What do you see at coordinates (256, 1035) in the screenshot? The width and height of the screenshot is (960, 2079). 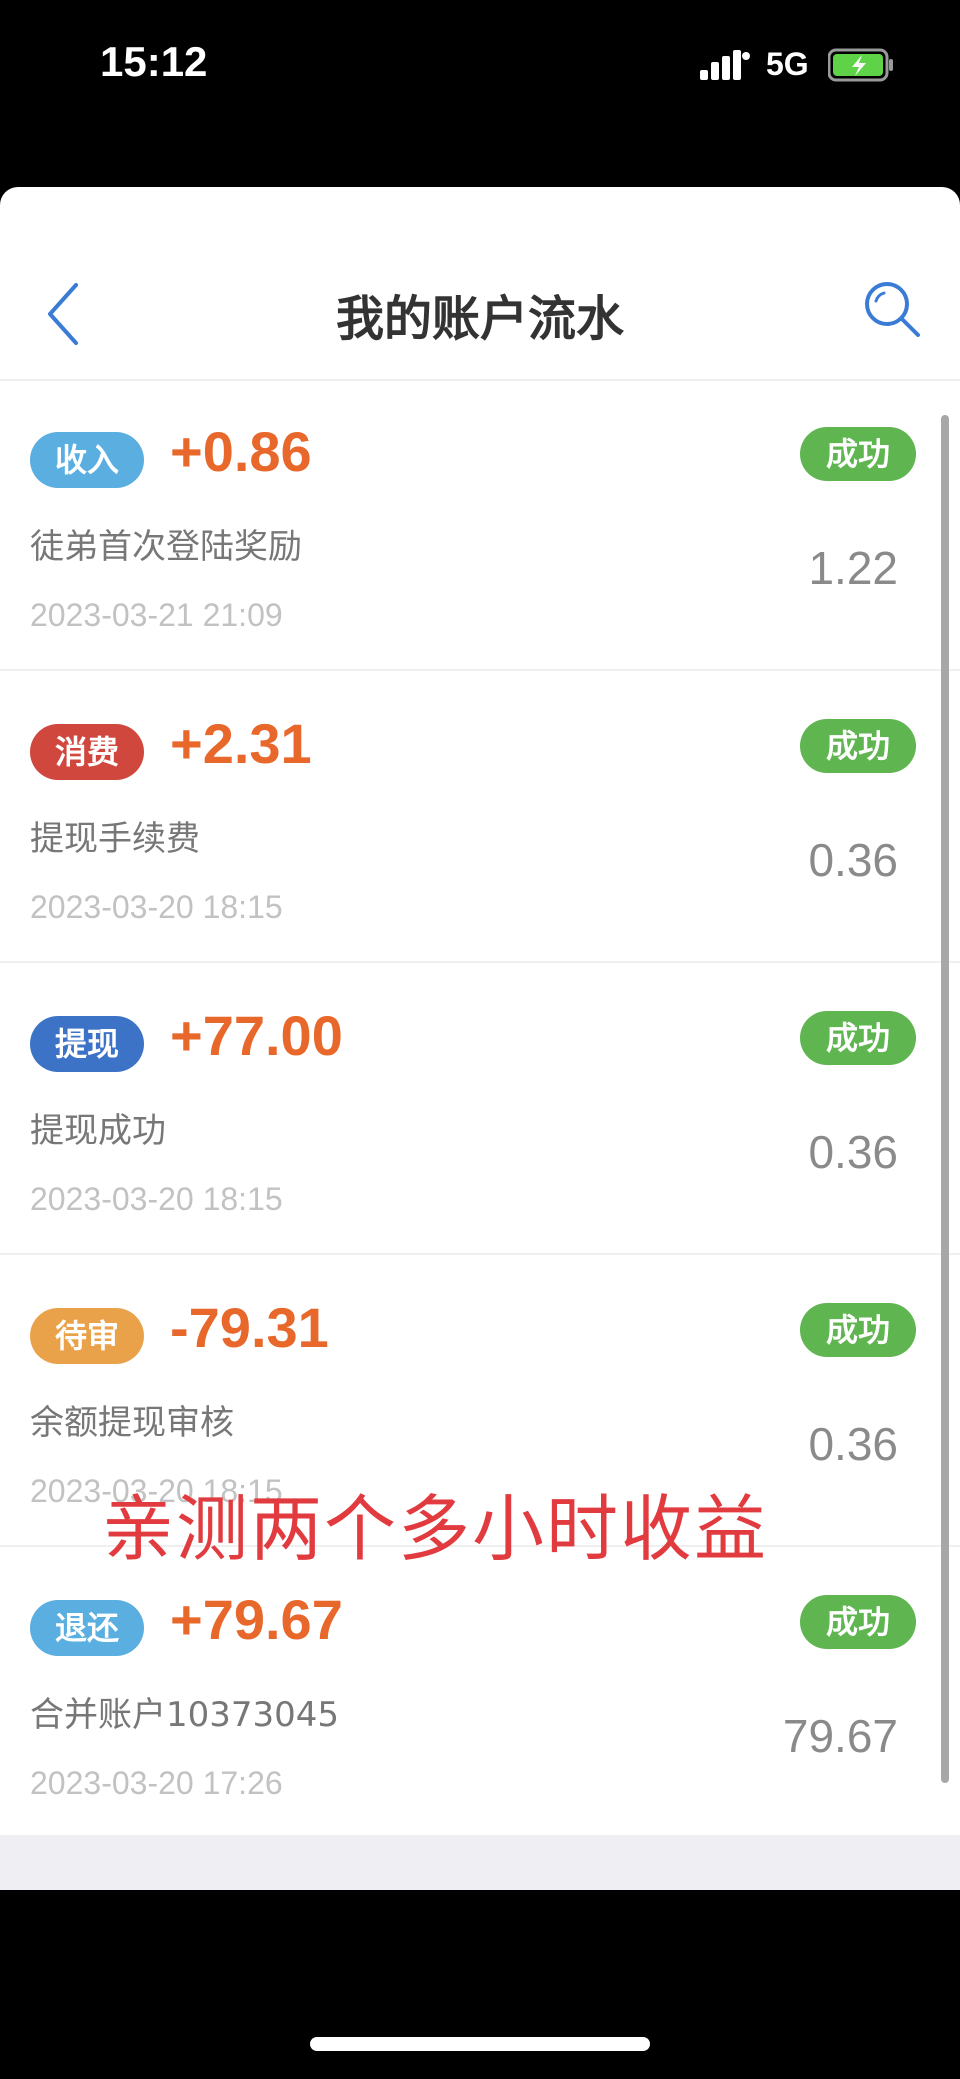 I see `amount-text: +77.00` at bounding box center [256, 1035].